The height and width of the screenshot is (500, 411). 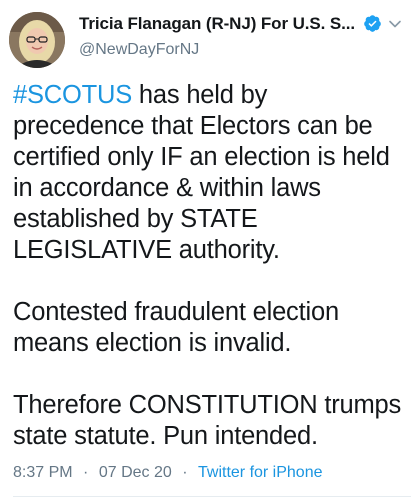 What do you see at coordinates (135, 472) in the screenshot?
I see `tweet-date: 07 Dec 20` at bounding box center [135, 472].